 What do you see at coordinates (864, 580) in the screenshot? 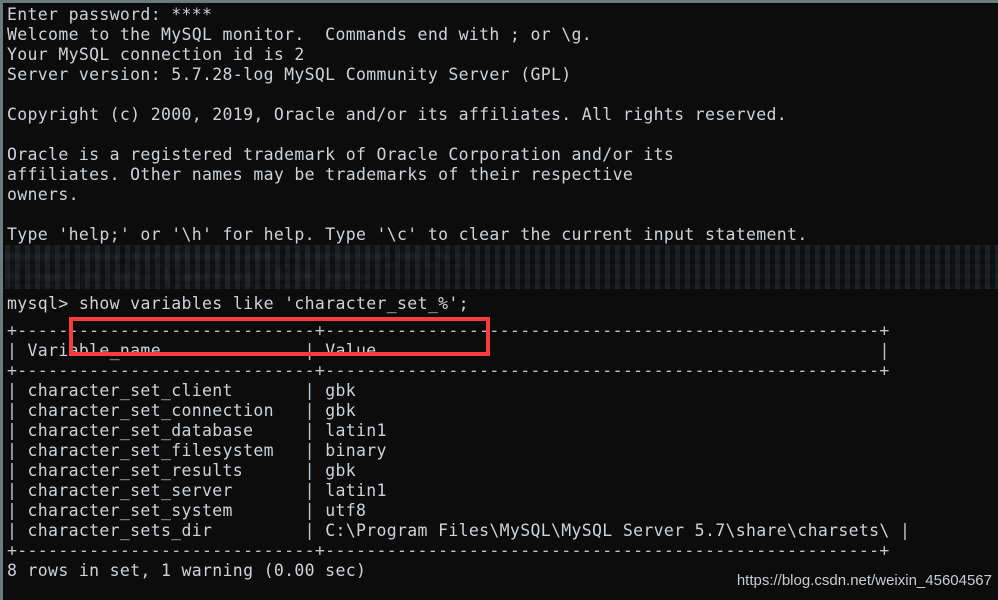
I see `blog-watermark: https://blog.csdn.net/weixin_45604567` at bounding box center [864, 580].